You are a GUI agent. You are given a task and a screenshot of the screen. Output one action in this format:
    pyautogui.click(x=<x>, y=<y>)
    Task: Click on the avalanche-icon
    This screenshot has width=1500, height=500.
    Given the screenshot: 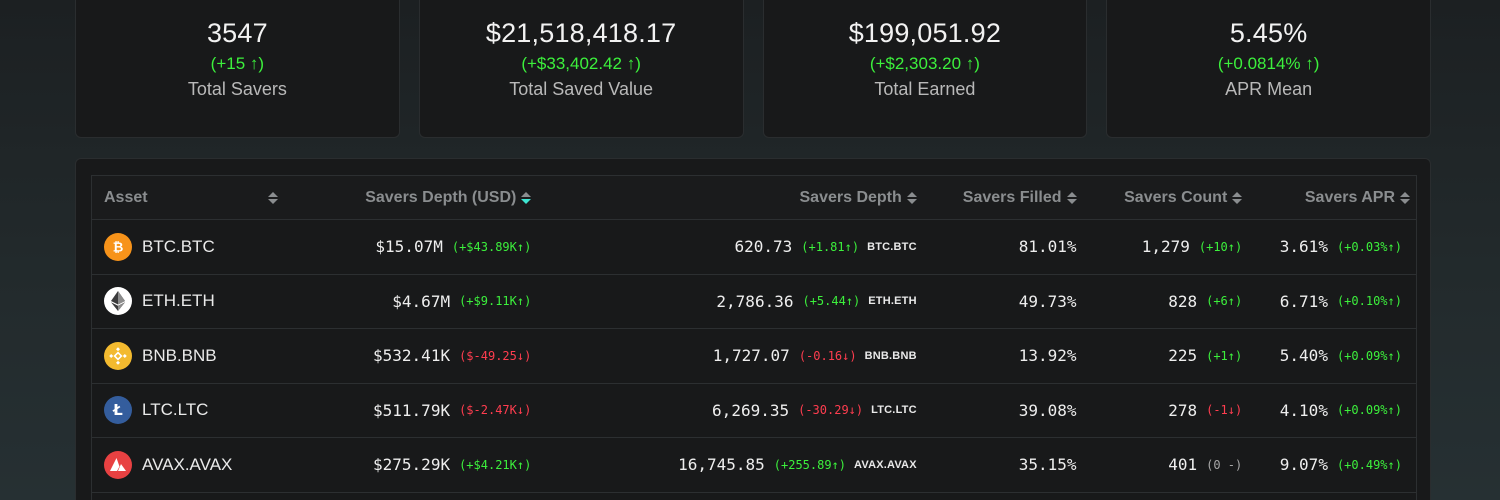 What is the action you would take?
    pyautogui.click(x=118, y=464)
    